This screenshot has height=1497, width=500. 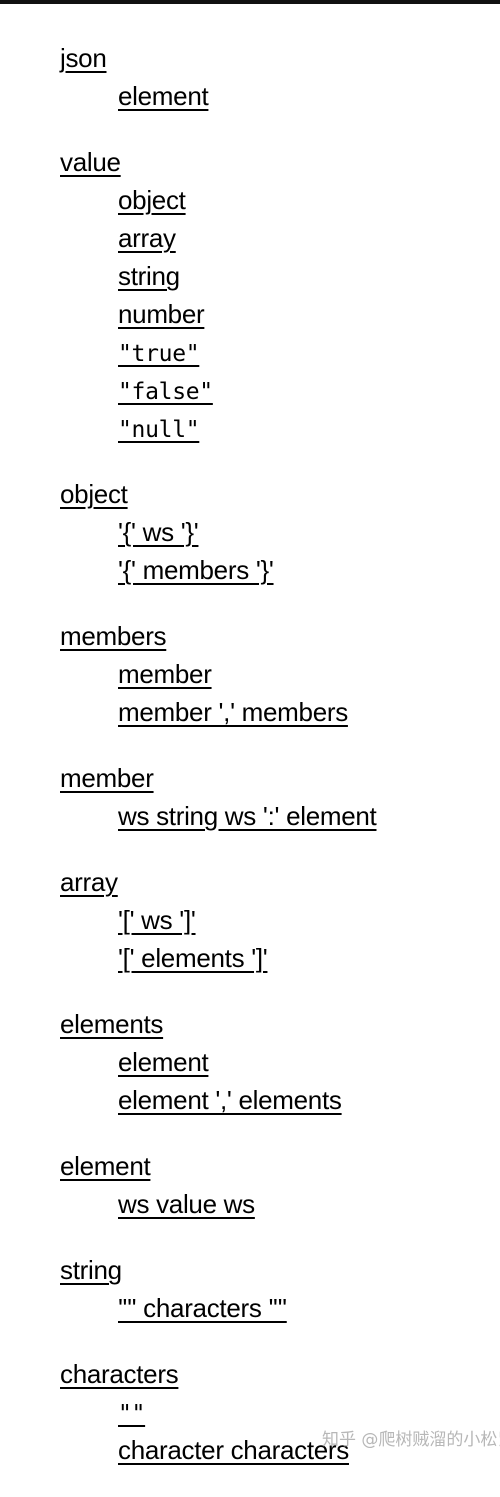 What do you see at coordinates (250, 390) in the screenshot?
I see `rule-alternative: "false"` at bounding box center [250, 390].